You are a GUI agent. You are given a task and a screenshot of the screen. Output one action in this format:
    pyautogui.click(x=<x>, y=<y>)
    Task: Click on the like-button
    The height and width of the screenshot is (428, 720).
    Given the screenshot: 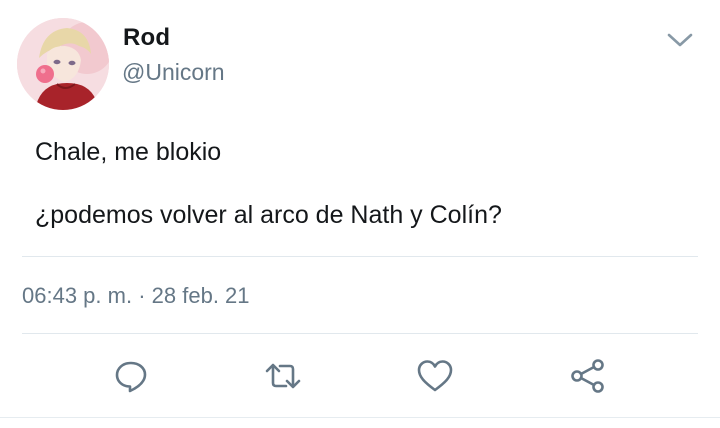 What is the action you would take?
    pyautogui.click(x=435, y=376)
    